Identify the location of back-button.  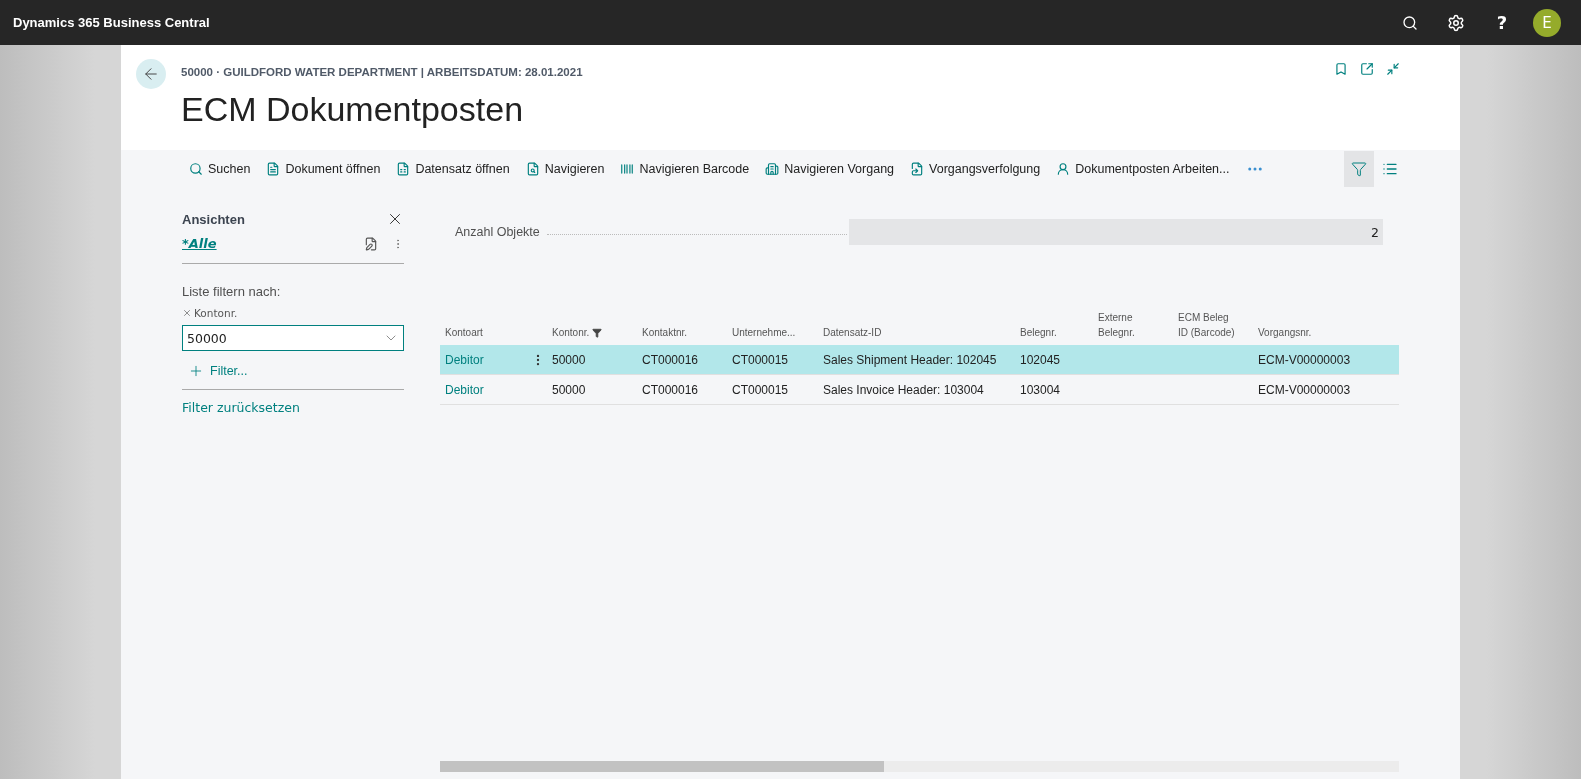
(151, 74).